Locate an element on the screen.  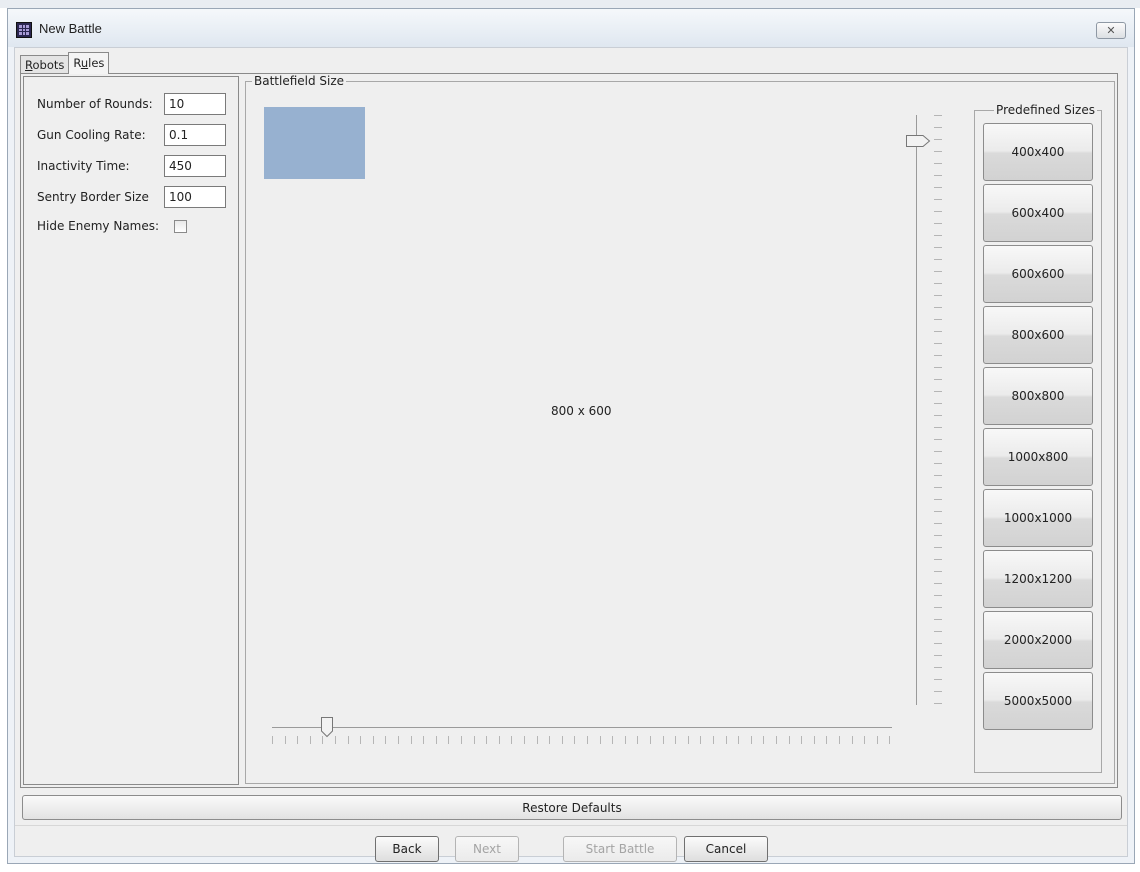
size-button-800x600: 800x600 is located at coordinates (1038, 335).